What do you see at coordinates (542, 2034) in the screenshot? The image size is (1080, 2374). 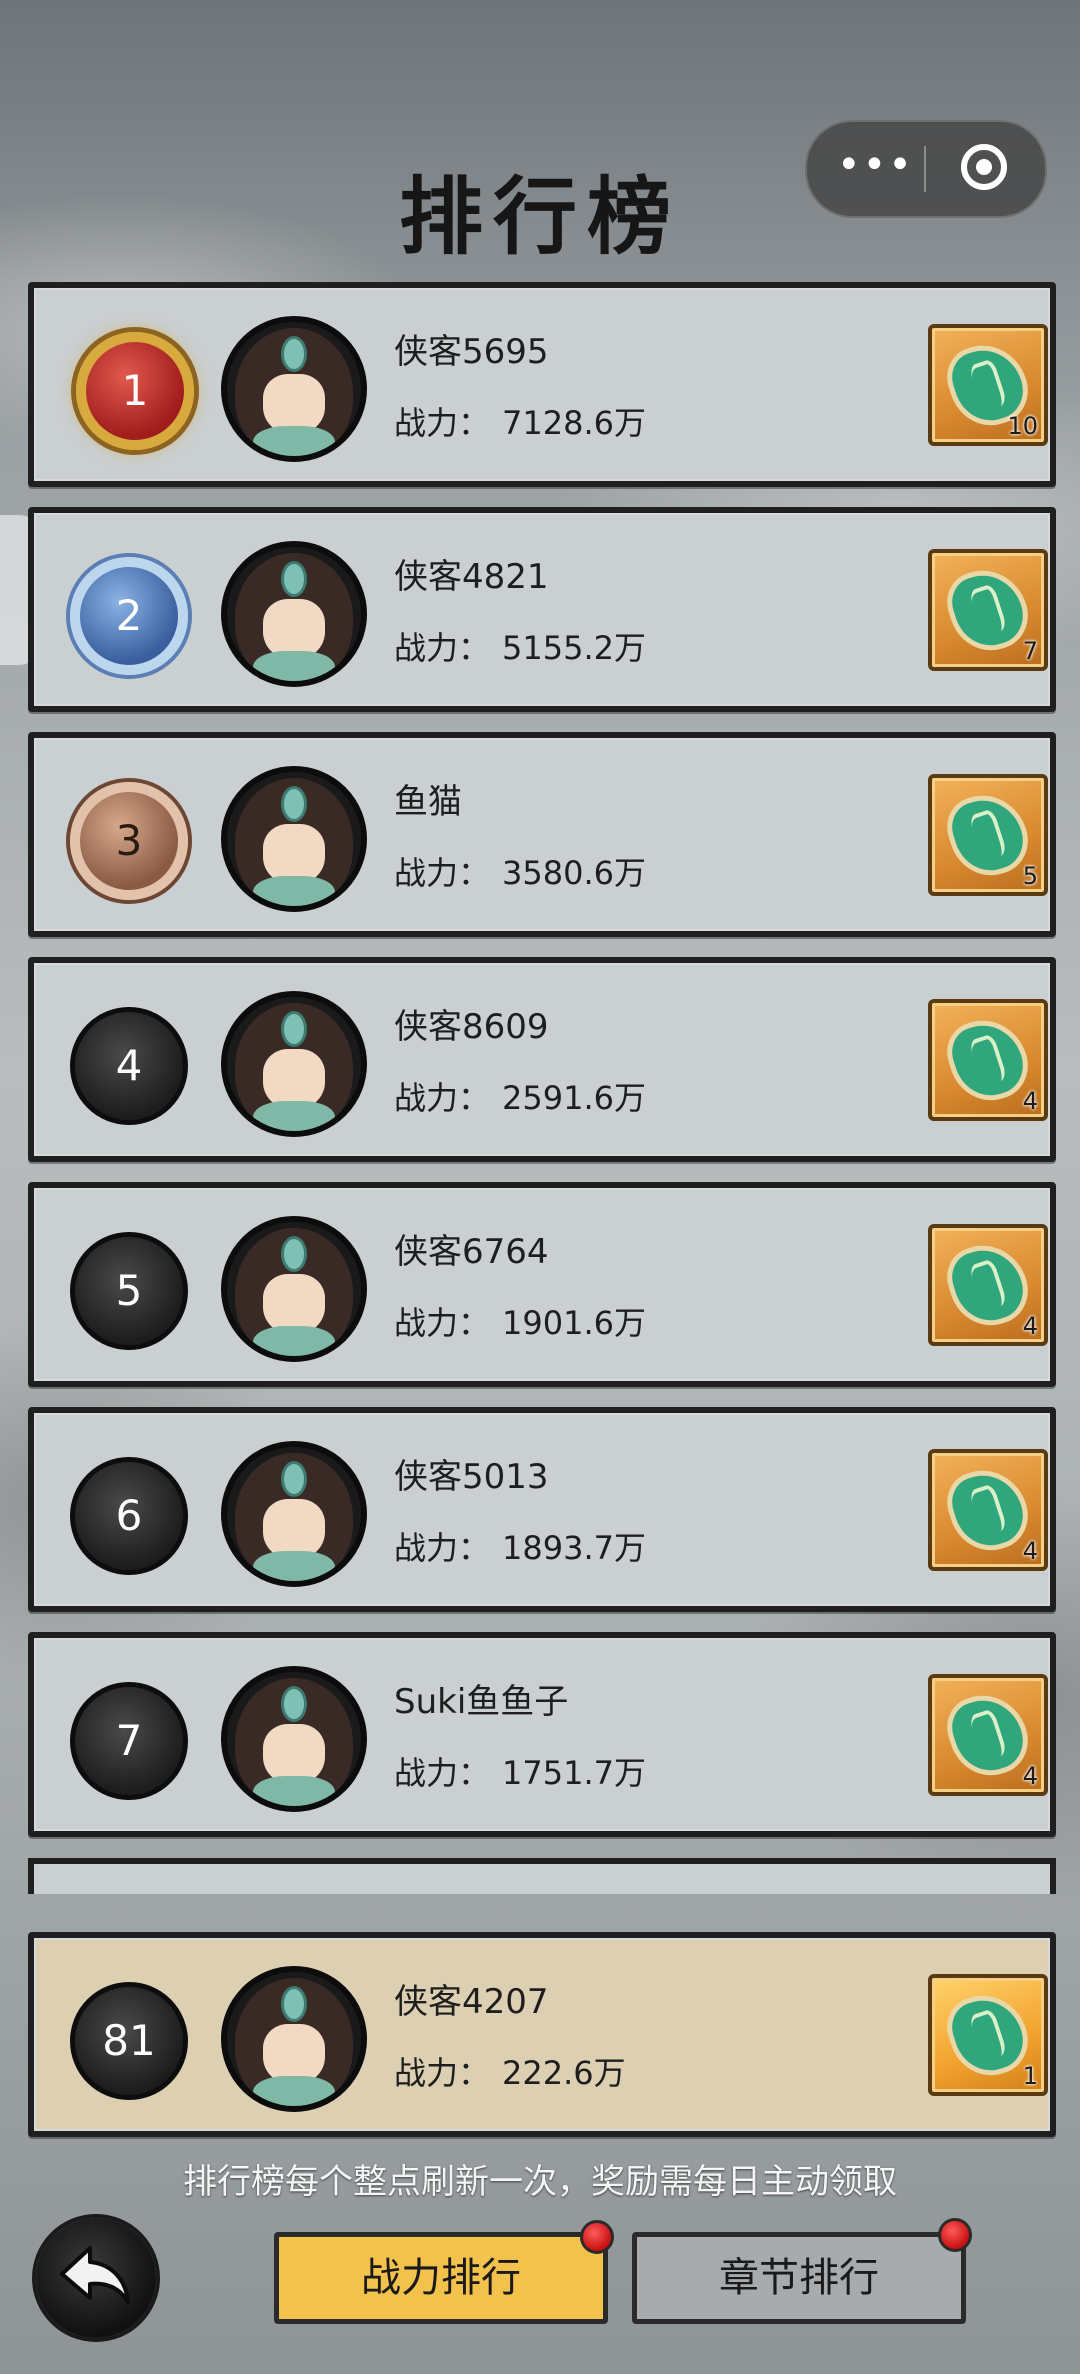 I see `my-rank-row: 81 侠客4207 战力： 222.6万 1` at bounding box center [542, 2034].